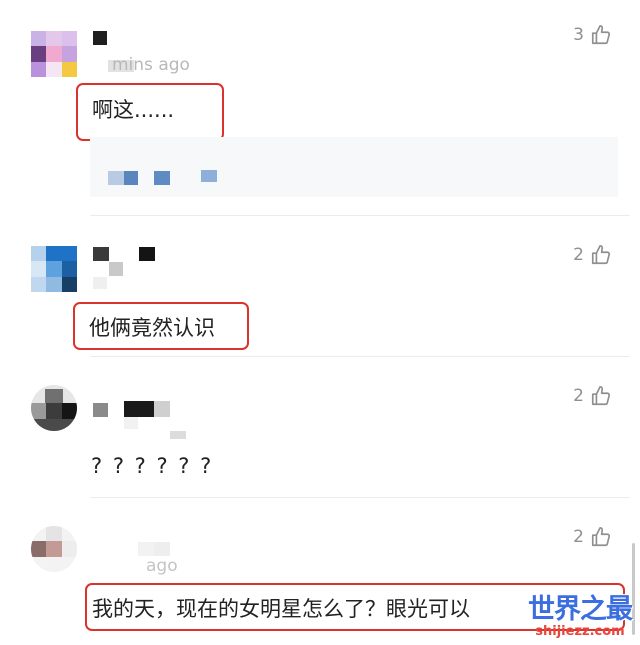 The width and height of the screenshot is (640, 645). What do you see at coordinates (152, 328) in the screenshot?
I see `comment-text: 他俩竟然认识` at bounding box center [152, 328].